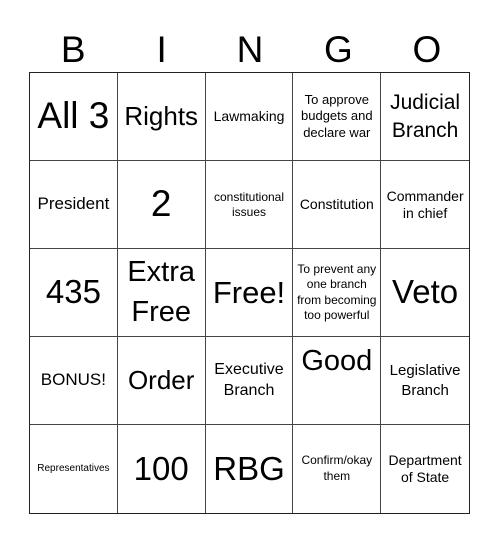 The height and width of the screenshot is (544, 500). What do you see at coordinates (249, 381) in the screenshot?
I see `bingo-cell: Executive Branch` at bounding box center [249, 381].